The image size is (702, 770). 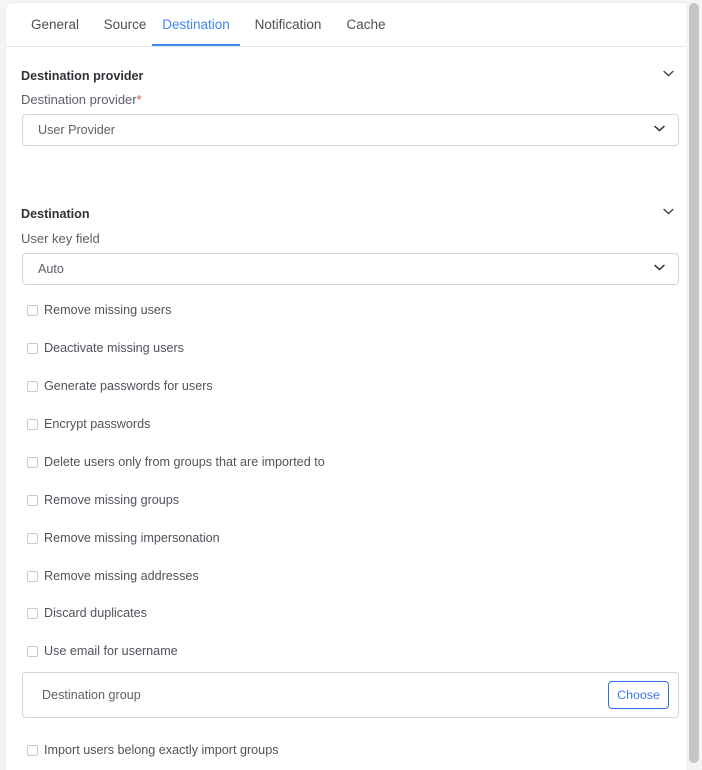 What do you see at coordinates (139, 99) in the screenshot?
I see `required-asterisk: *` at bounding box center [139, 99].